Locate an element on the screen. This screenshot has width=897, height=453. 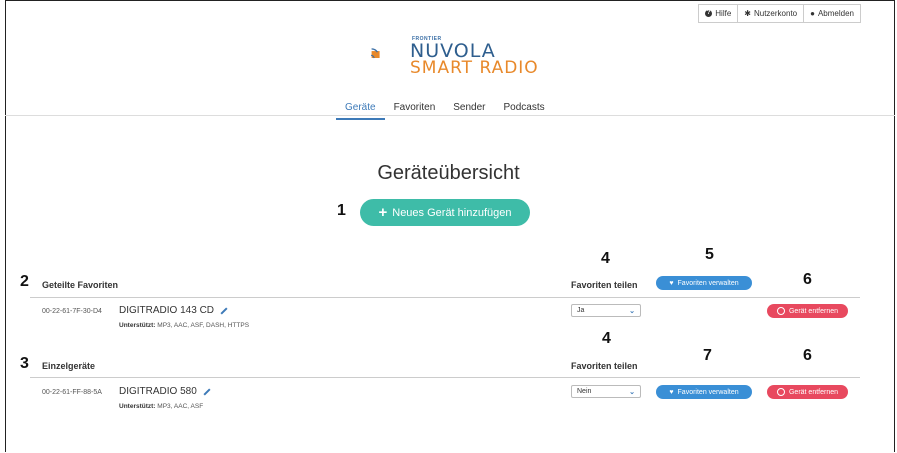
supported-formats: MP3, AAC, ASF is located at coordinates (180, 406).